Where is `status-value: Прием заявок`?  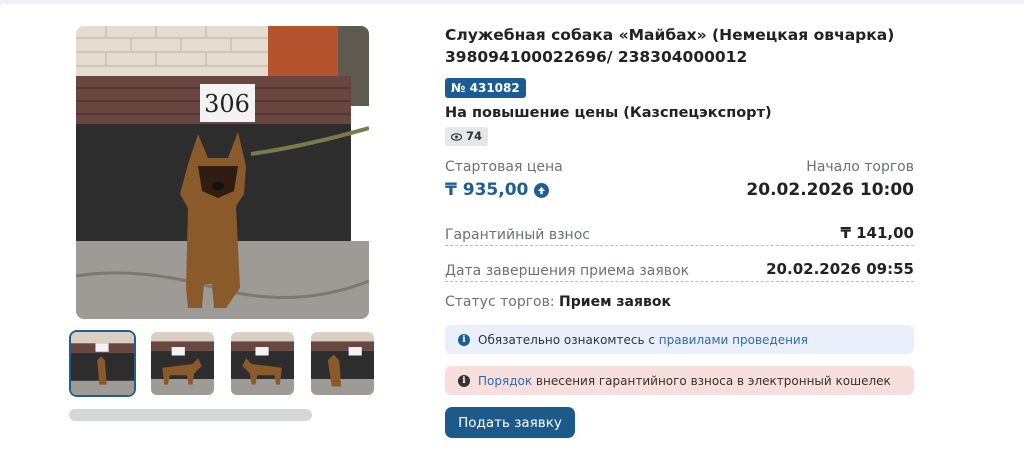
status-value: Прием заявок is located at coordinates (615, 302).